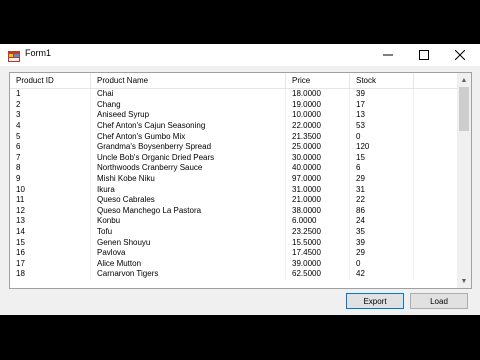 The height and width of the screenshot is (360, 480). What do you see at coordinates (188, 158) in the screenshot?
I see `cell-product-name: Uncle Bob's Organic Dried Pears` at bounding box center [188, 158].